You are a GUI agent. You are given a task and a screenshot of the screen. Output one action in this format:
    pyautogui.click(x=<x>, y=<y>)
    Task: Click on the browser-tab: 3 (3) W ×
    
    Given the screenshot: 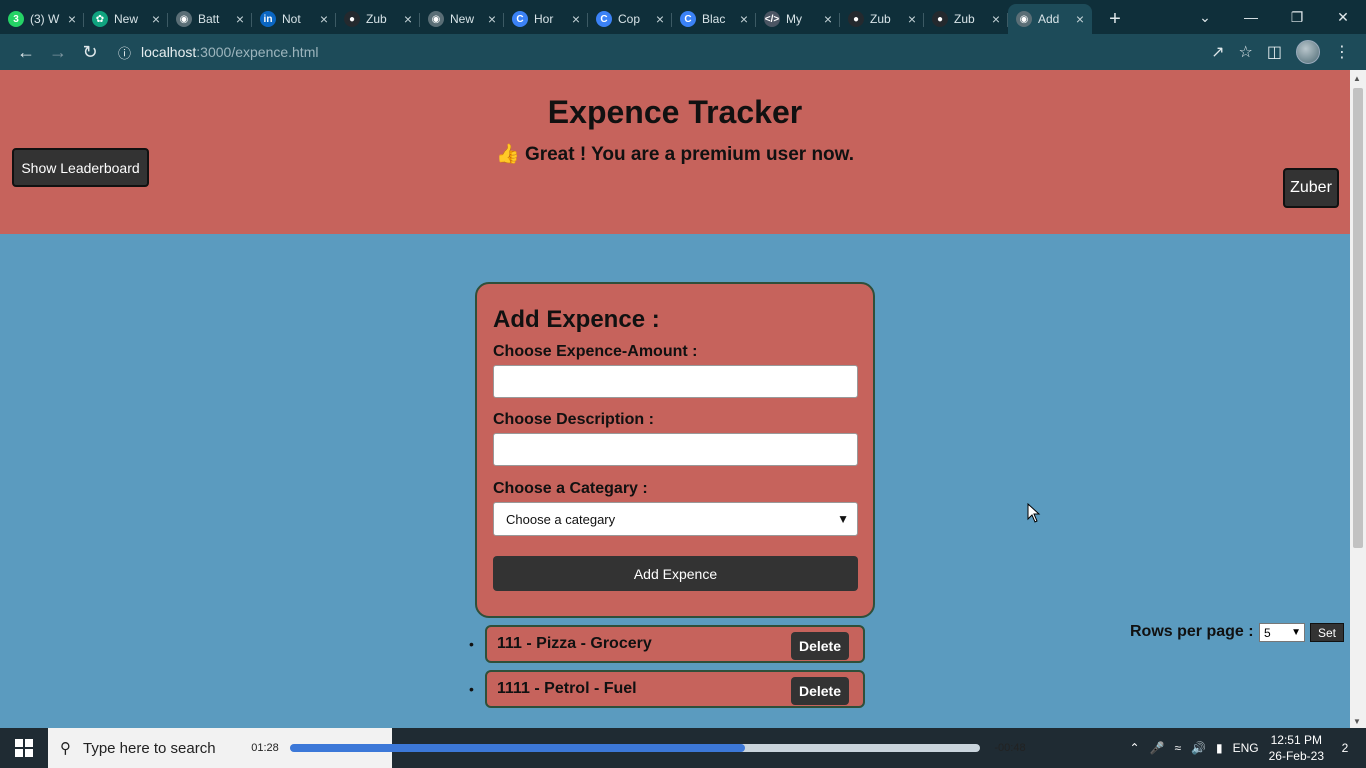 What is the action you would take?
    pyautogui.click(x=42, y=19)
    